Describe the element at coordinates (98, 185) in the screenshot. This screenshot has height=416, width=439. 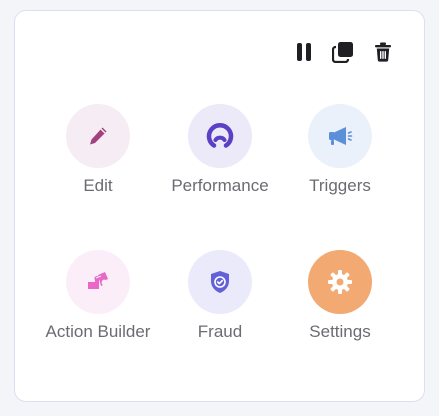
I see `tile-label: Edit` at that location.